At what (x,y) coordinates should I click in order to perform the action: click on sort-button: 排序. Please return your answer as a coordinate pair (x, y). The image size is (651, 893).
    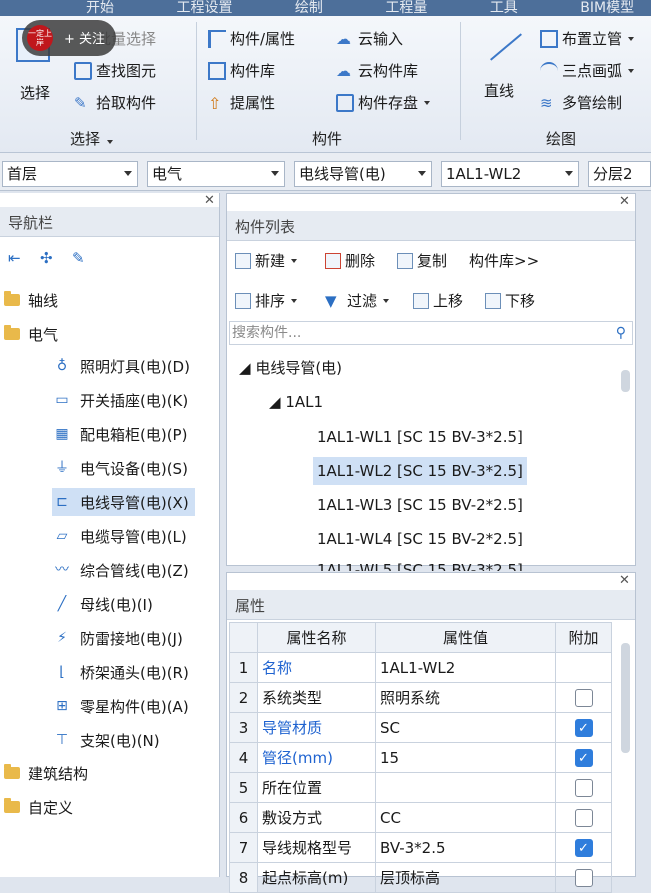
    Looking at the image, I should click on (266, 300).